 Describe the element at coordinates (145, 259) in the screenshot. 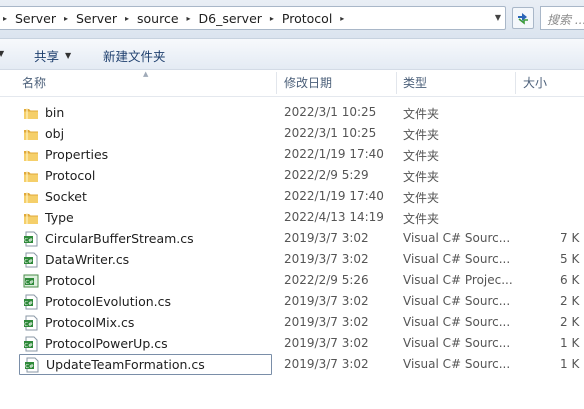

I see `file-name-cell: C# DataWriter.cs` at that location.